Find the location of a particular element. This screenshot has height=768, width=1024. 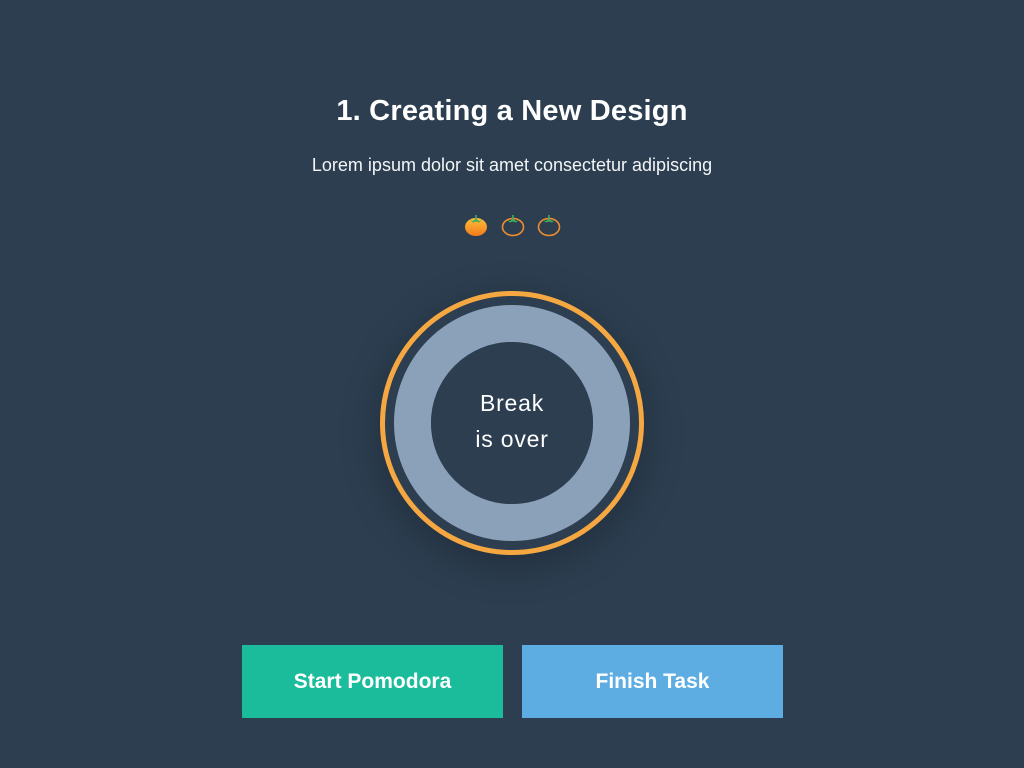

tomato-icon-filled is located at coordinates (476, 225).